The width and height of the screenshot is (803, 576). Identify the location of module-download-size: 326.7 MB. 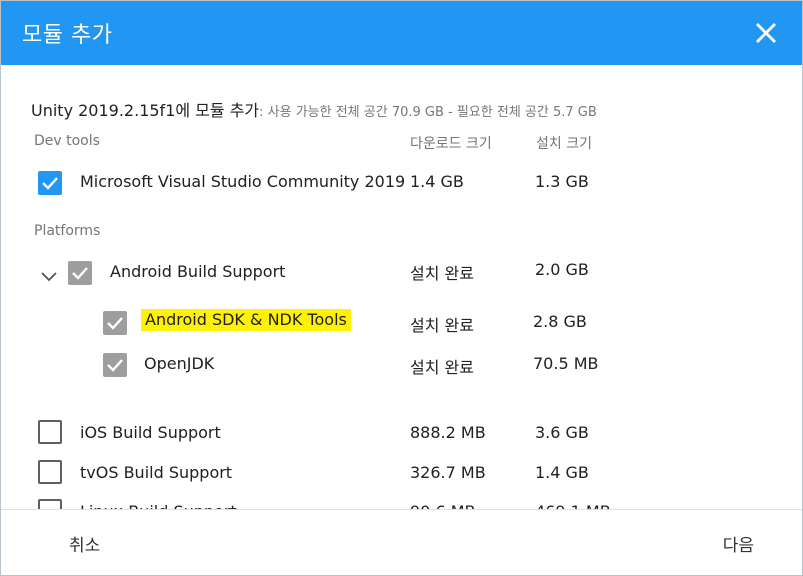
(448, 472).